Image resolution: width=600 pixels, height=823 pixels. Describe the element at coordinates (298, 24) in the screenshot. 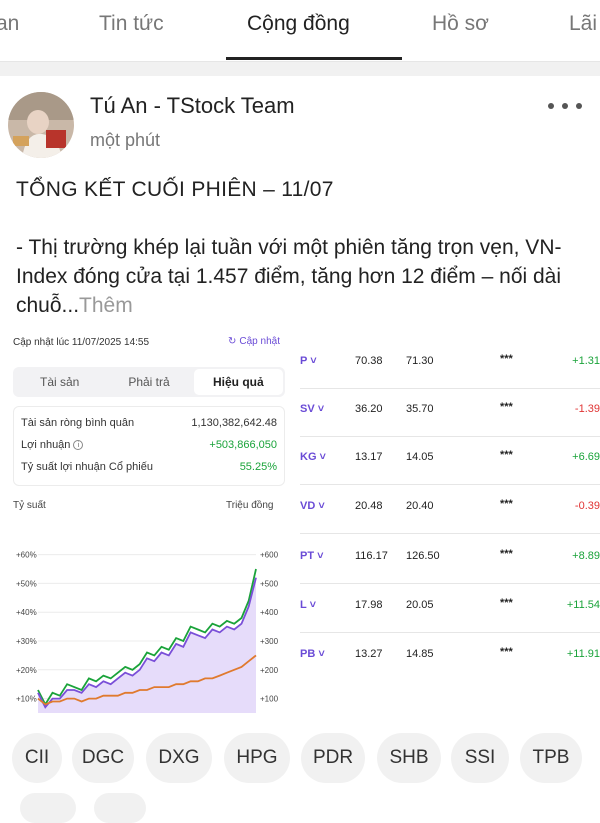

I see `tab-community: Cộng đồng` at that location.